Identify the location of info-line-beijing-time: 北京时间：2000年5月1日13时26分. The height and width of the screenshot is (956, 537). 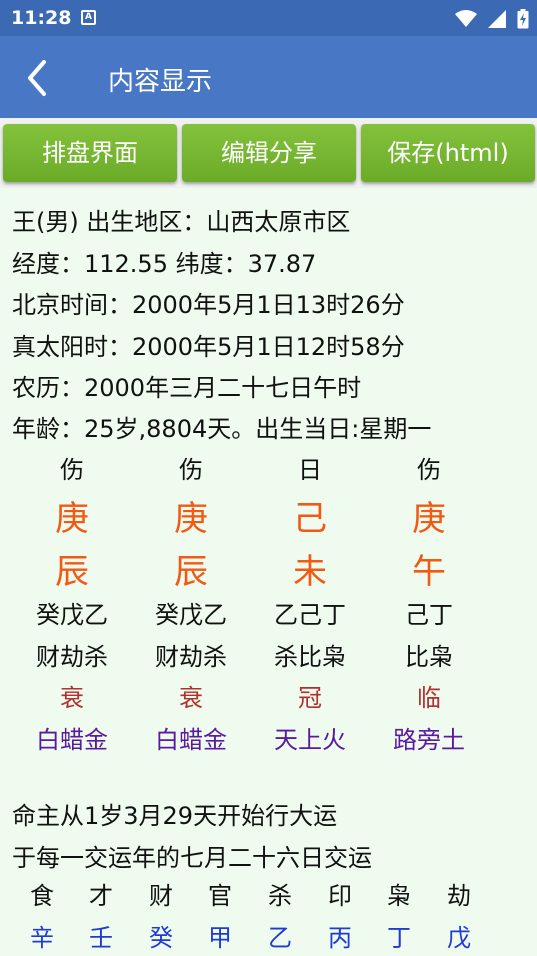
(208, 305).